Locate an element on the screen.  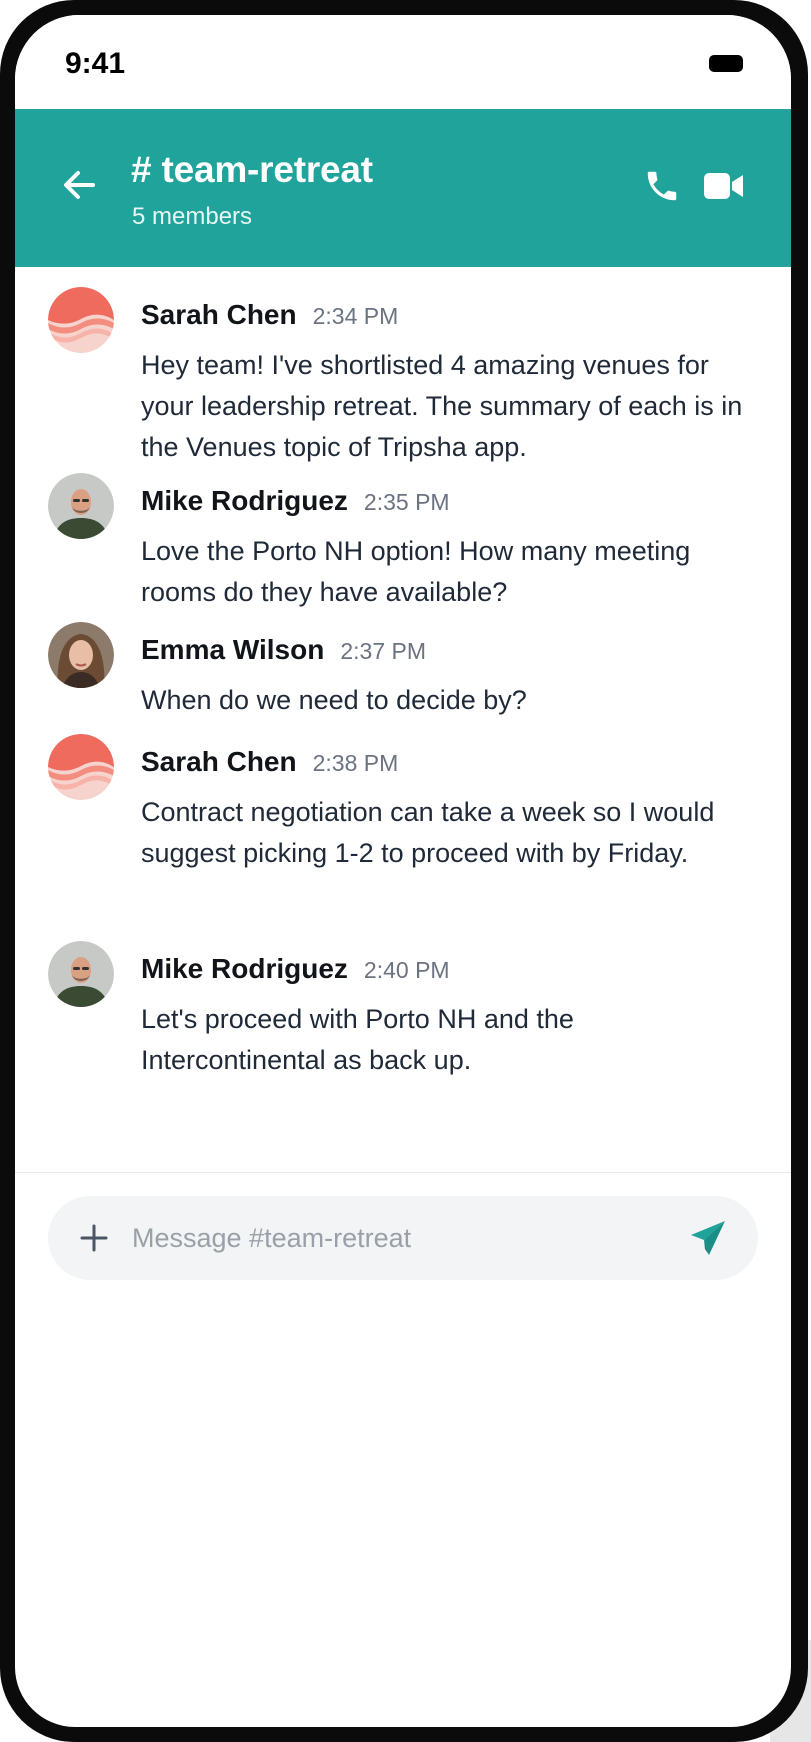
channel-header: # team-retreat 5 members is located at coordinates (403, 188).